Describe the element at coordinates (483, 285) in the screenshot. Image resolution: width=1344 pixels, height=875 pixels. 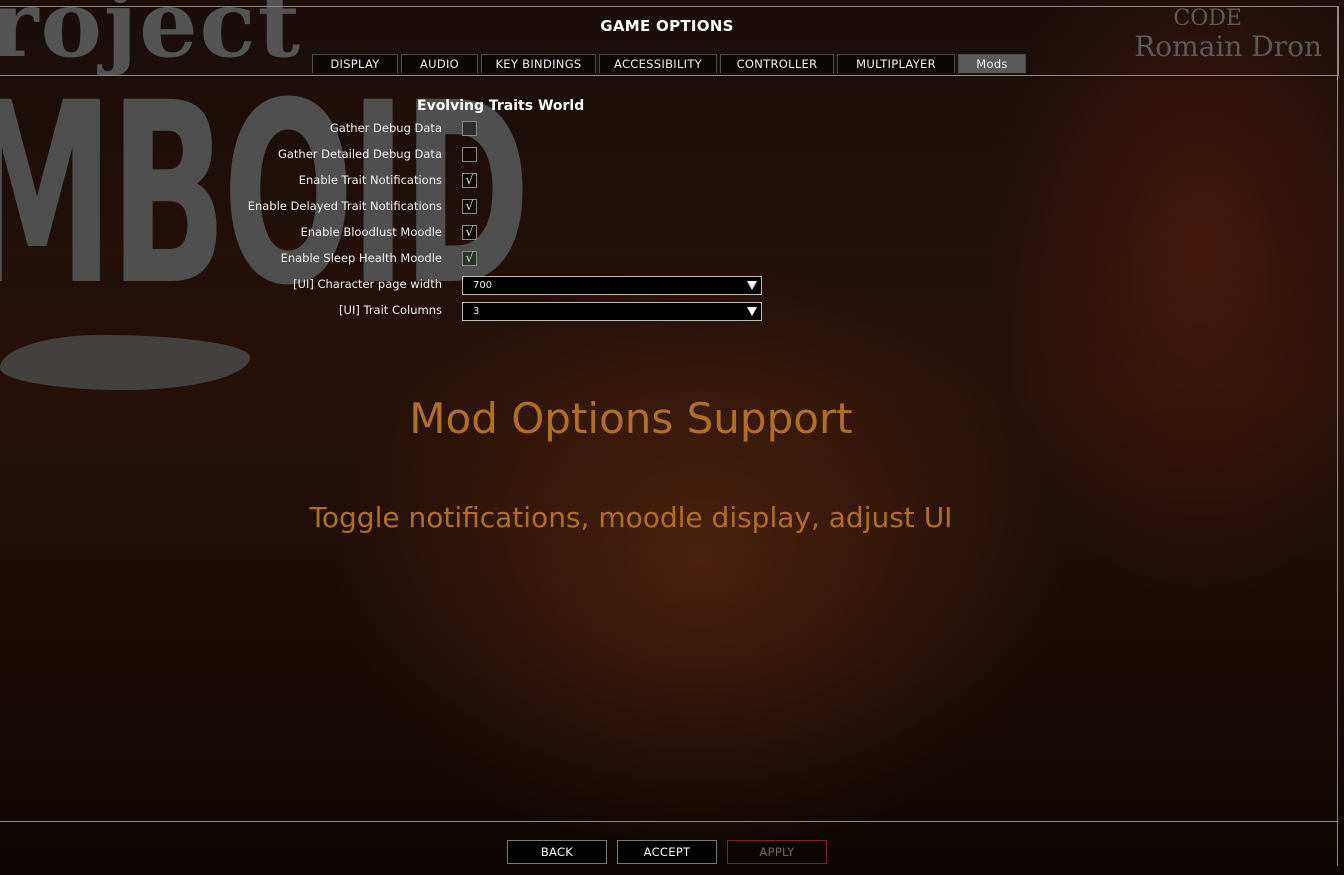
I see `combo-value: 700` at that location.